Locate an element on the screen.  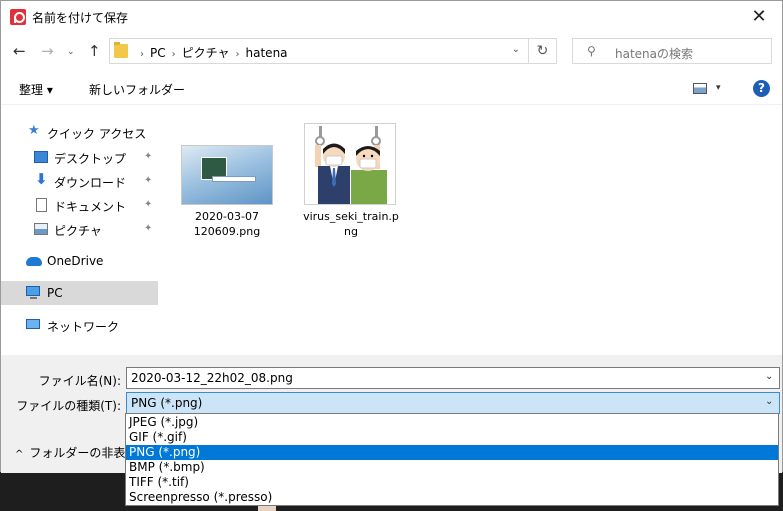
dialog-title: 名前を付けて保存 is located at coordinates (80, 18).